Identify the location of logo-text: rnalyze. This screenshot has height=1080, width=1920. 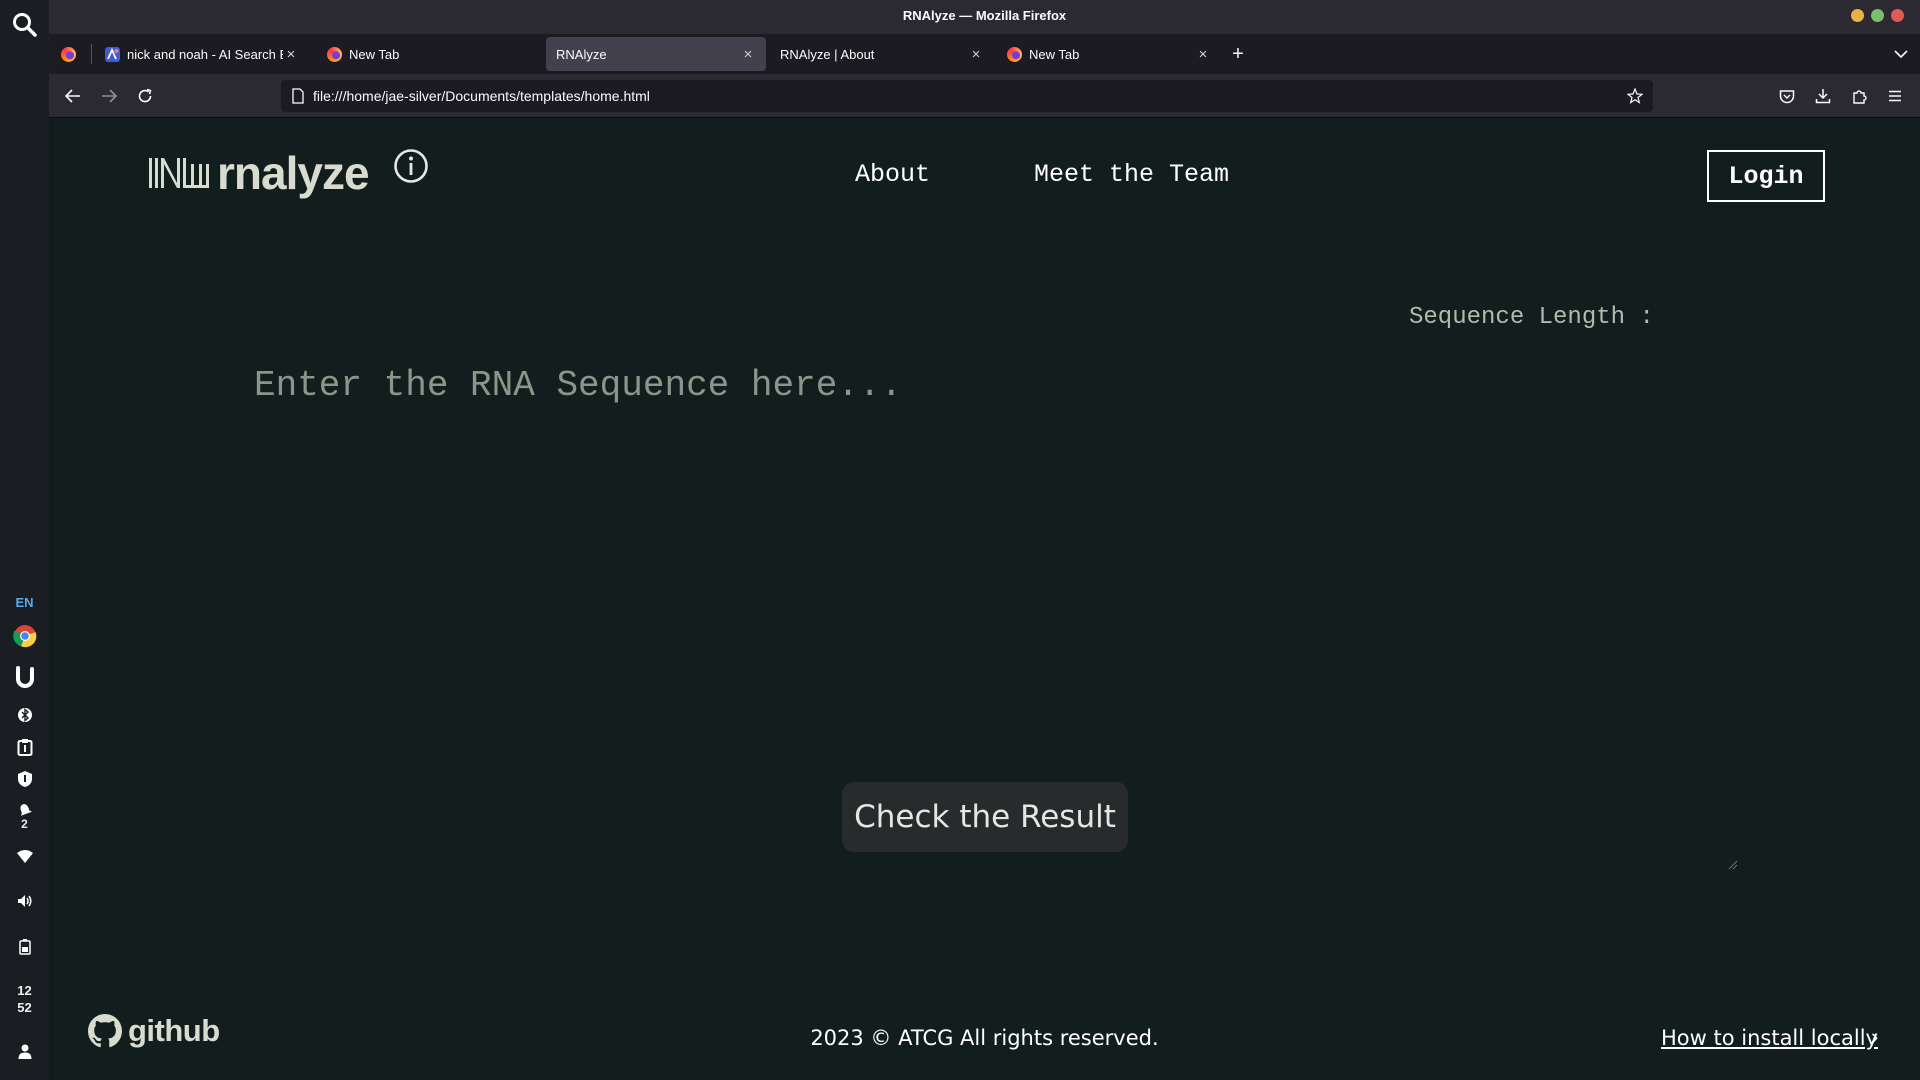
(293, 173).